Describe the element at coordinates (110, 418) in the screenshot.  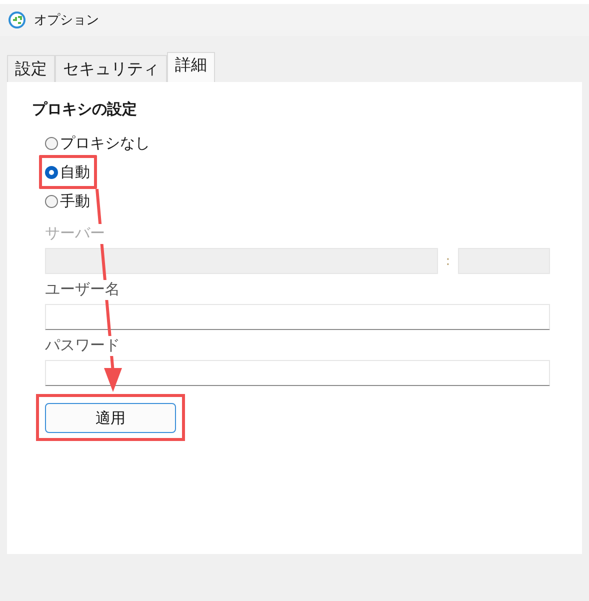
I see `apply-button: 適用` at that location.